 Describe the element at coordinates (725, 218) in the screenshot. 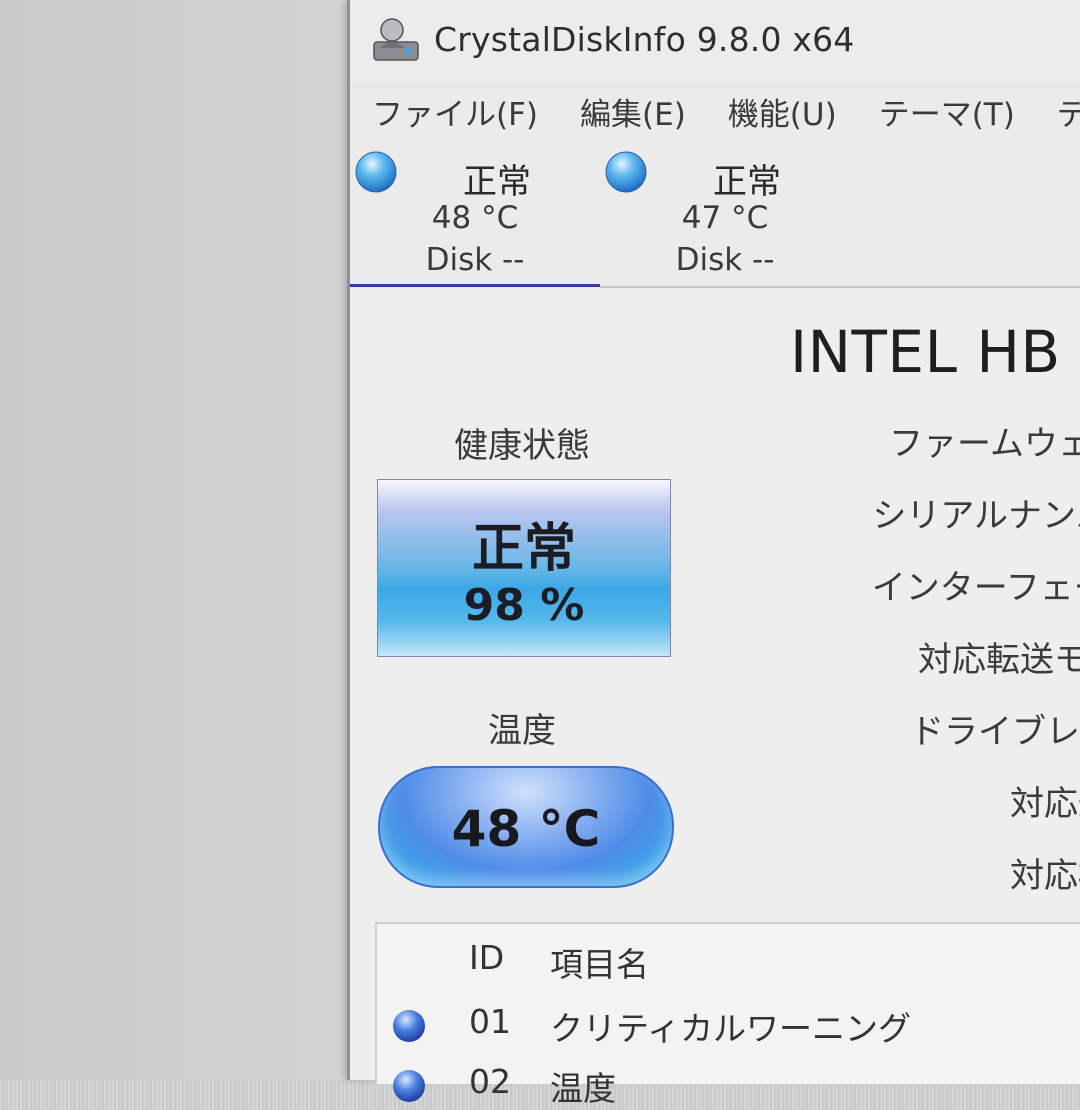

I see `disk-temperature: 47 °C` at that location.